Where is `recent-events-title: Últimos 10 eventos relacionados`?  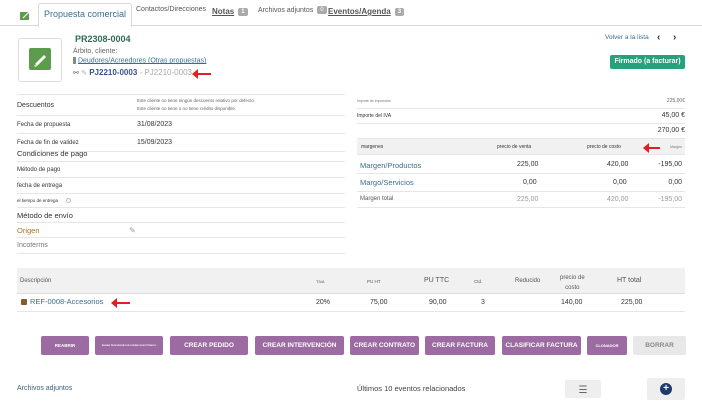
recent-events-title: Últimos 10 eventos relacionados is located at coordinates (411, 388).